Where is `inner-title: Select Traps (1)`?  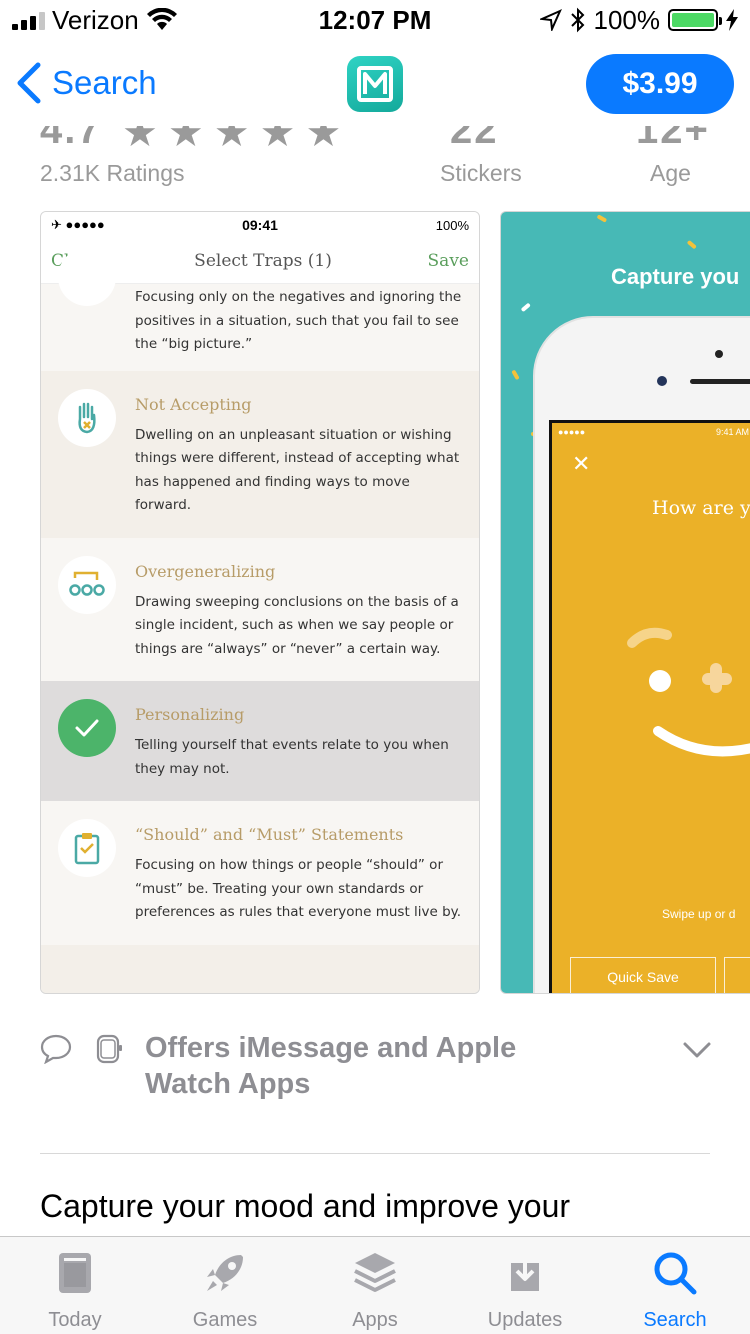 inner-title: Select Traps (1) is located at coordinates (263, 260).